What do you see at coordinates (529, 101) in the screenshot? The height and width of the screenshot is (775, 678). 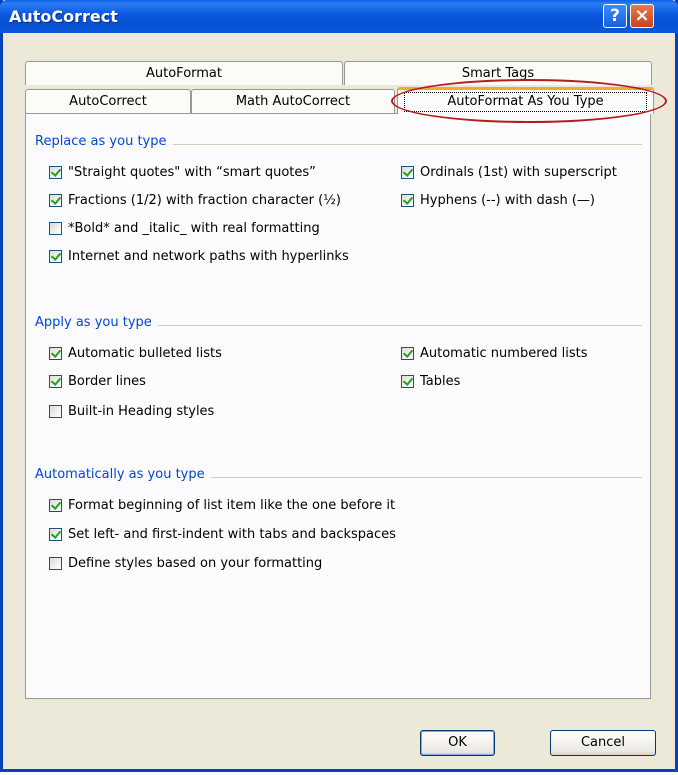 I see `highlight-ellipse` at bounding box center [529, 101].